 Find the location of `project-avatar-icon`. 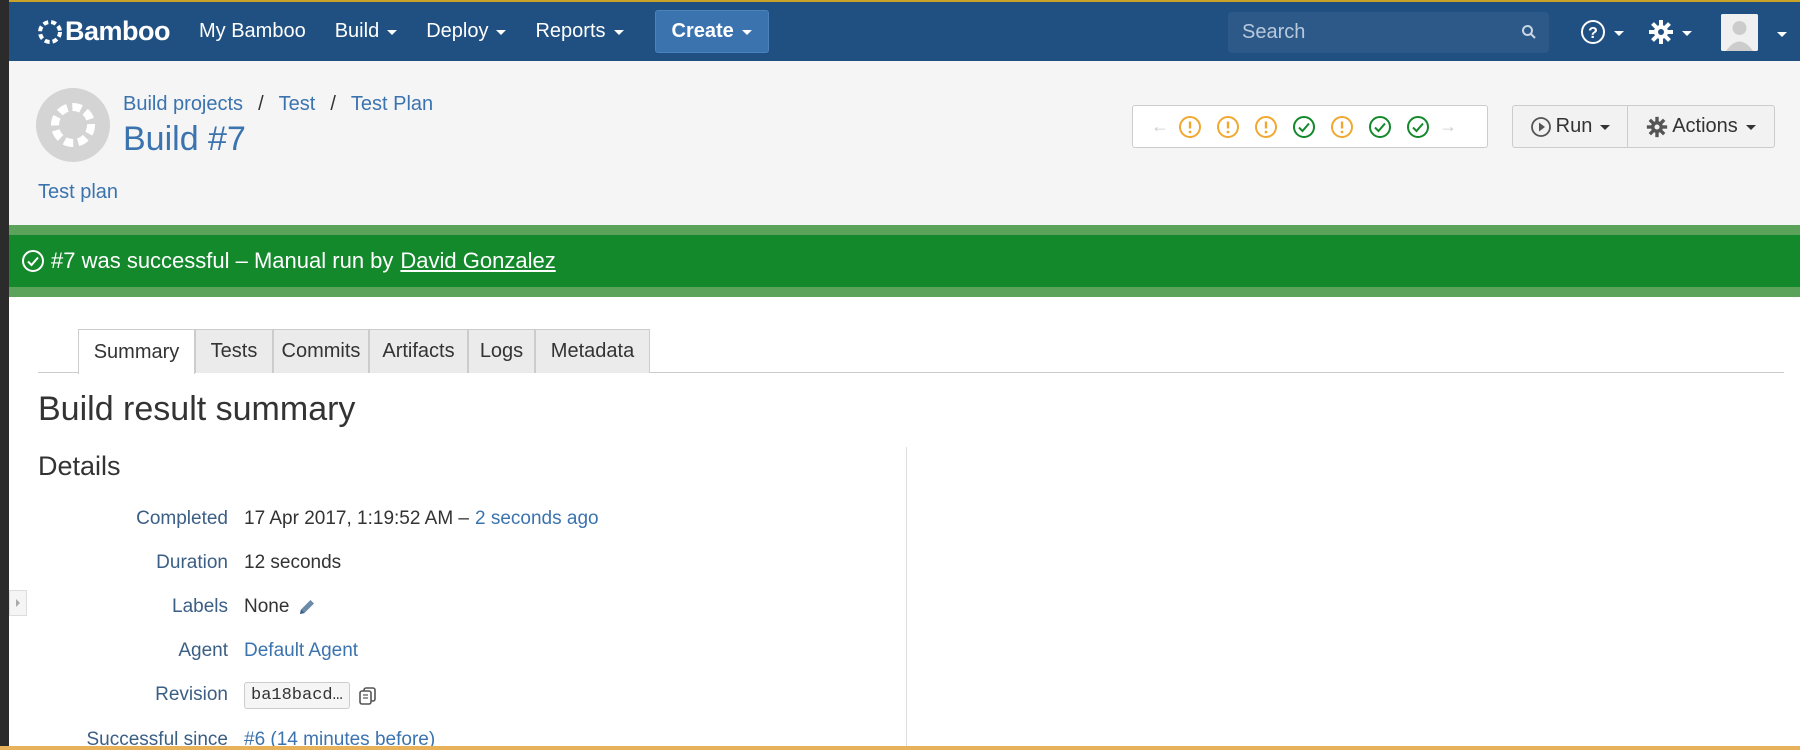

project-avatar-icon is located at coordinates (73, 125).